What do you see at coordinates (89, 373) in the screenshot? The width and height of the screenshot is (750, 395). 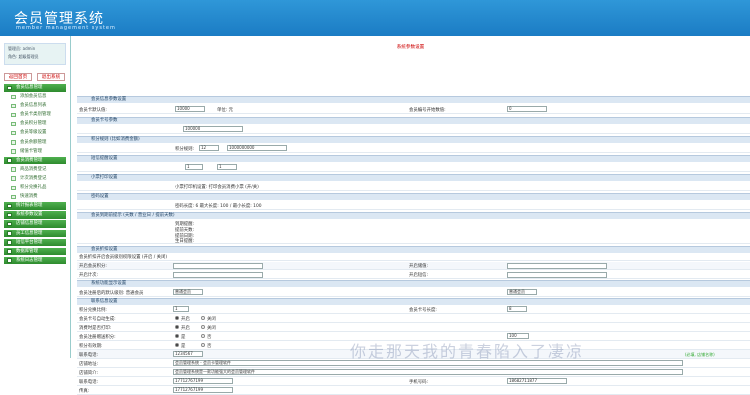 I see `field-label: 店铺简介:` at bounding box center [89, 373].